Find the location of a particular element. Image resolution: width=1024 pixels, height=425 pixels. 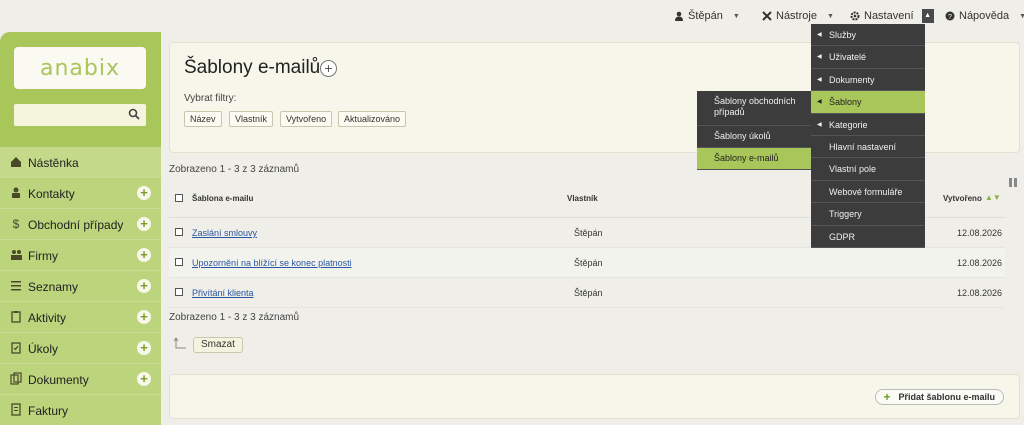

sidebar-item-7: Dokumenty + is located at coordinates (80, 379).